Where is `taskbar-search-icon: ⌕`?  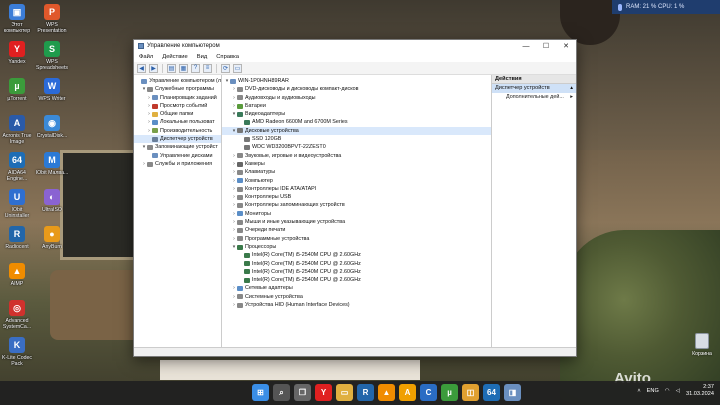 taskbar-search-icon: ⌕ is located at coordinates (281, 392).